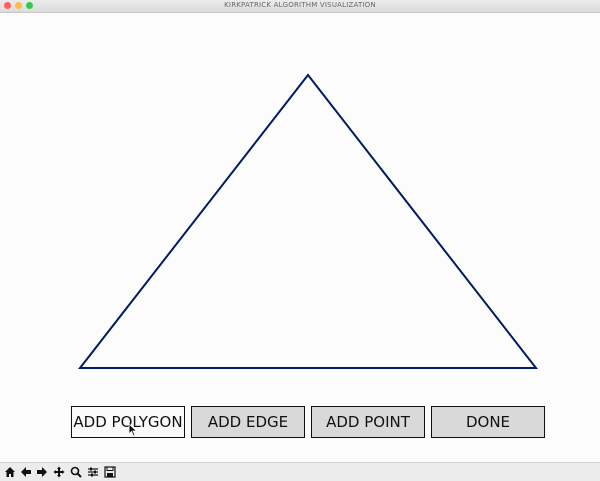 The height and width of the screenshot is (481, 600). What do you see at coordinates (300, 471) in the screenshot?
I see `navigation-toolbar` at bounding box center [300, 471].